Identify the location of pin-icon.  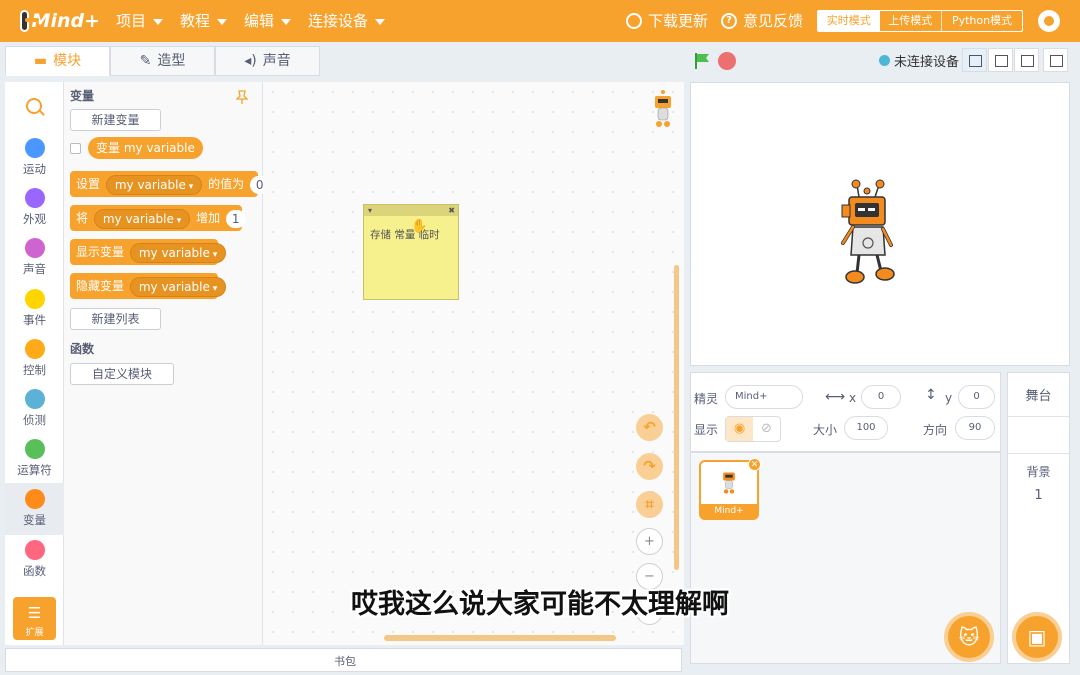
(242, 97).